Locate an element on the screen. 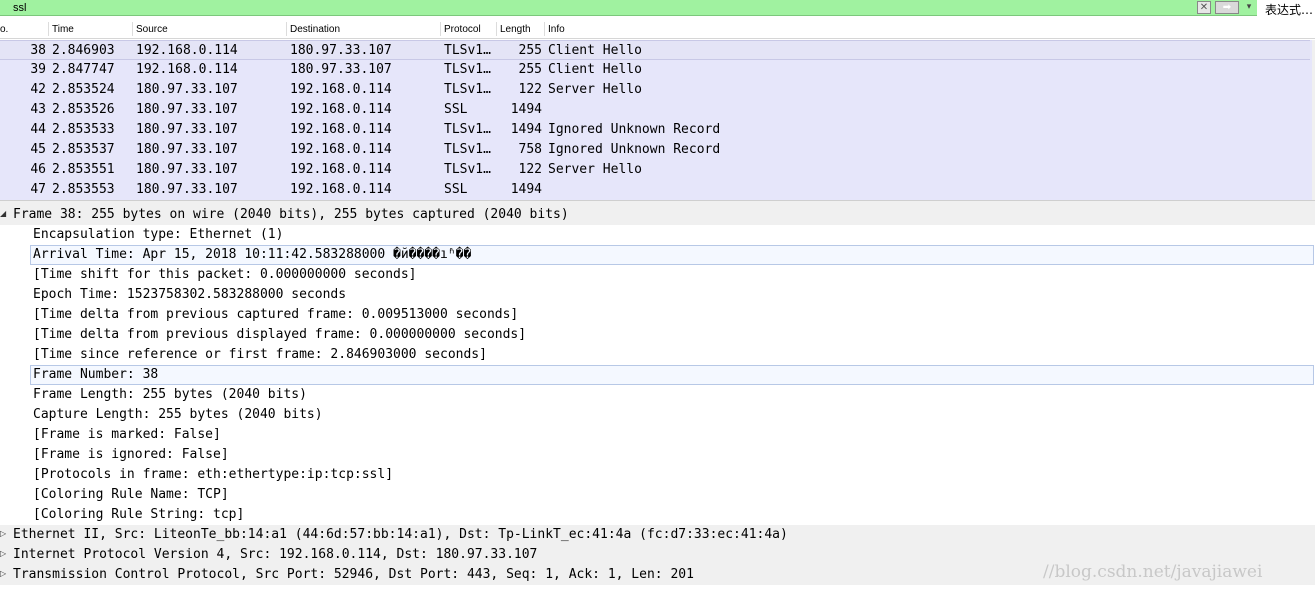 This screenshot has width=1315, height=591. tree-item-label: [Coloring Rule String: tcp] is located at coordinates (138, 514).